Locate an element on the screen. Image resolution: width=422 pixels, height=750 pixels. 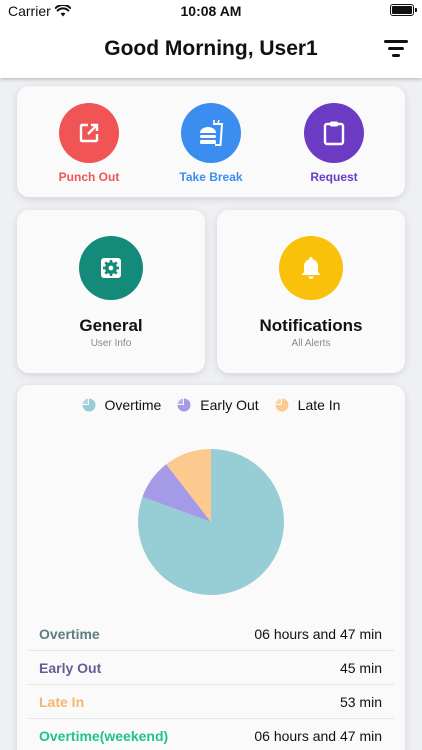
fastfood-icon is located at coordinates (212, 132).